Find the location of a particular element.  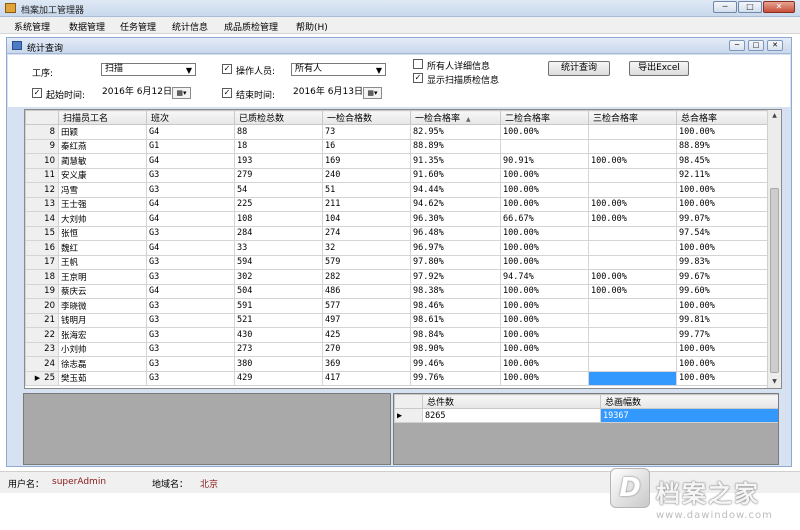

total-frames-cell: 19367 is located at coordinates (689, 415).